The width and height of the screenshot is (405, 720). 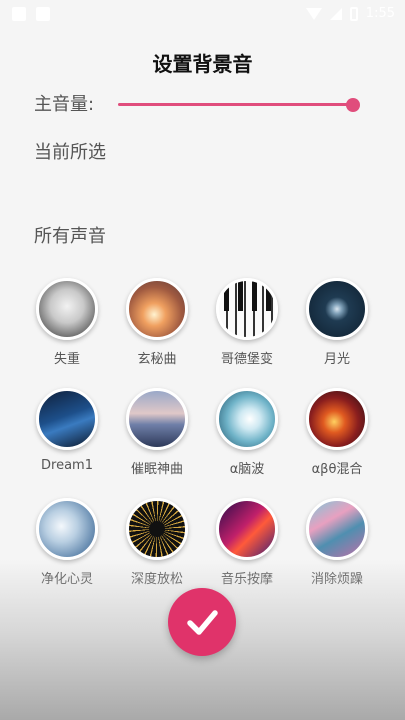 What do you see at coordinates (353, 105) in the screenshot?
I see `volume-slider-thumb` at bounding box center [353, 105].